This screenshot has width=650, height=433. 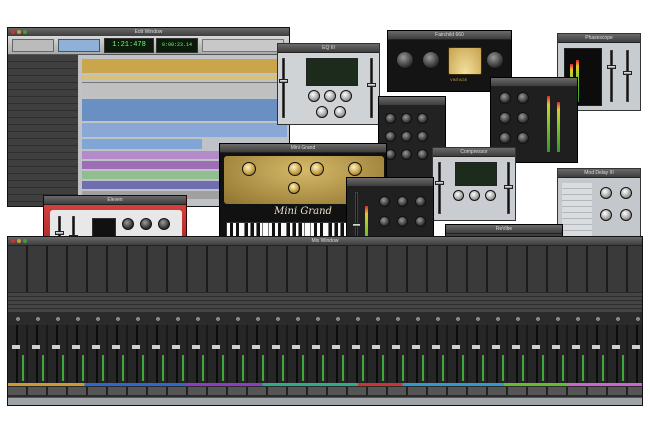 What do you see at coordinates (79, 45) in the screenshot?
I see `transport-buttons` at bounding box center [79, 45].